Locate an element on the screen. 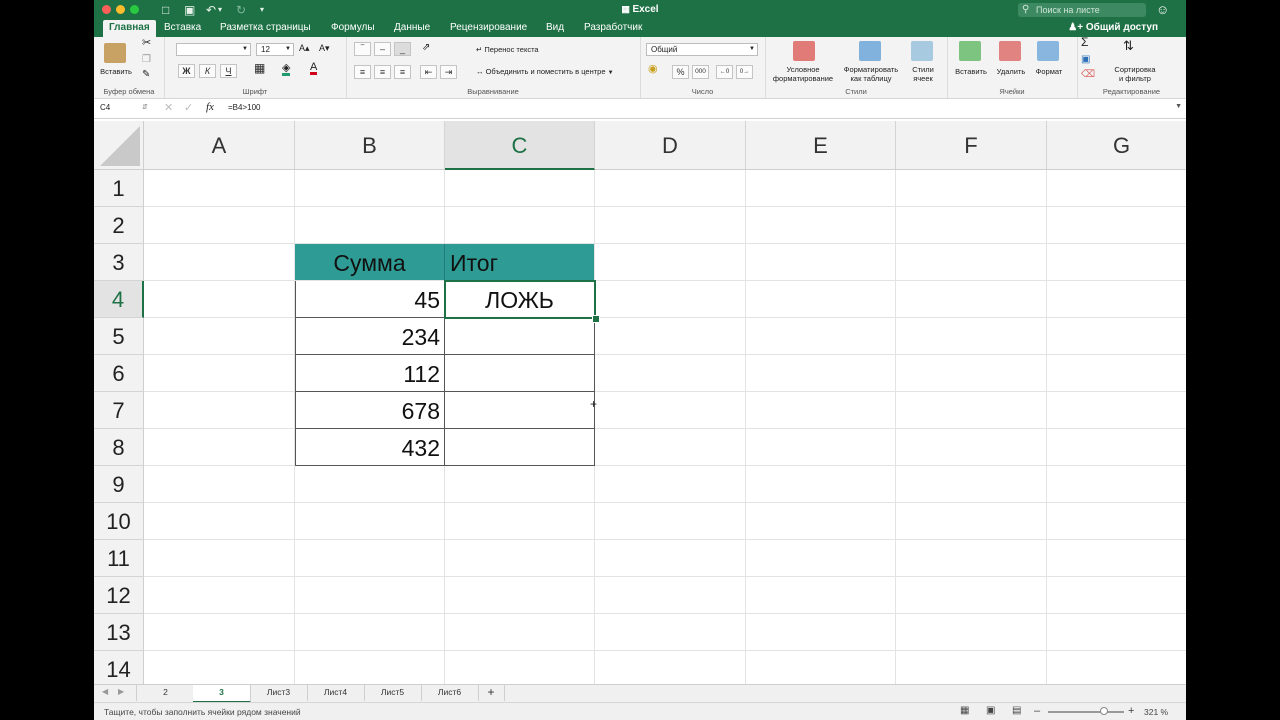 The image size is (1280, 720). cell-styles-button: Стили ячеек is located at coordinates (923, 74).